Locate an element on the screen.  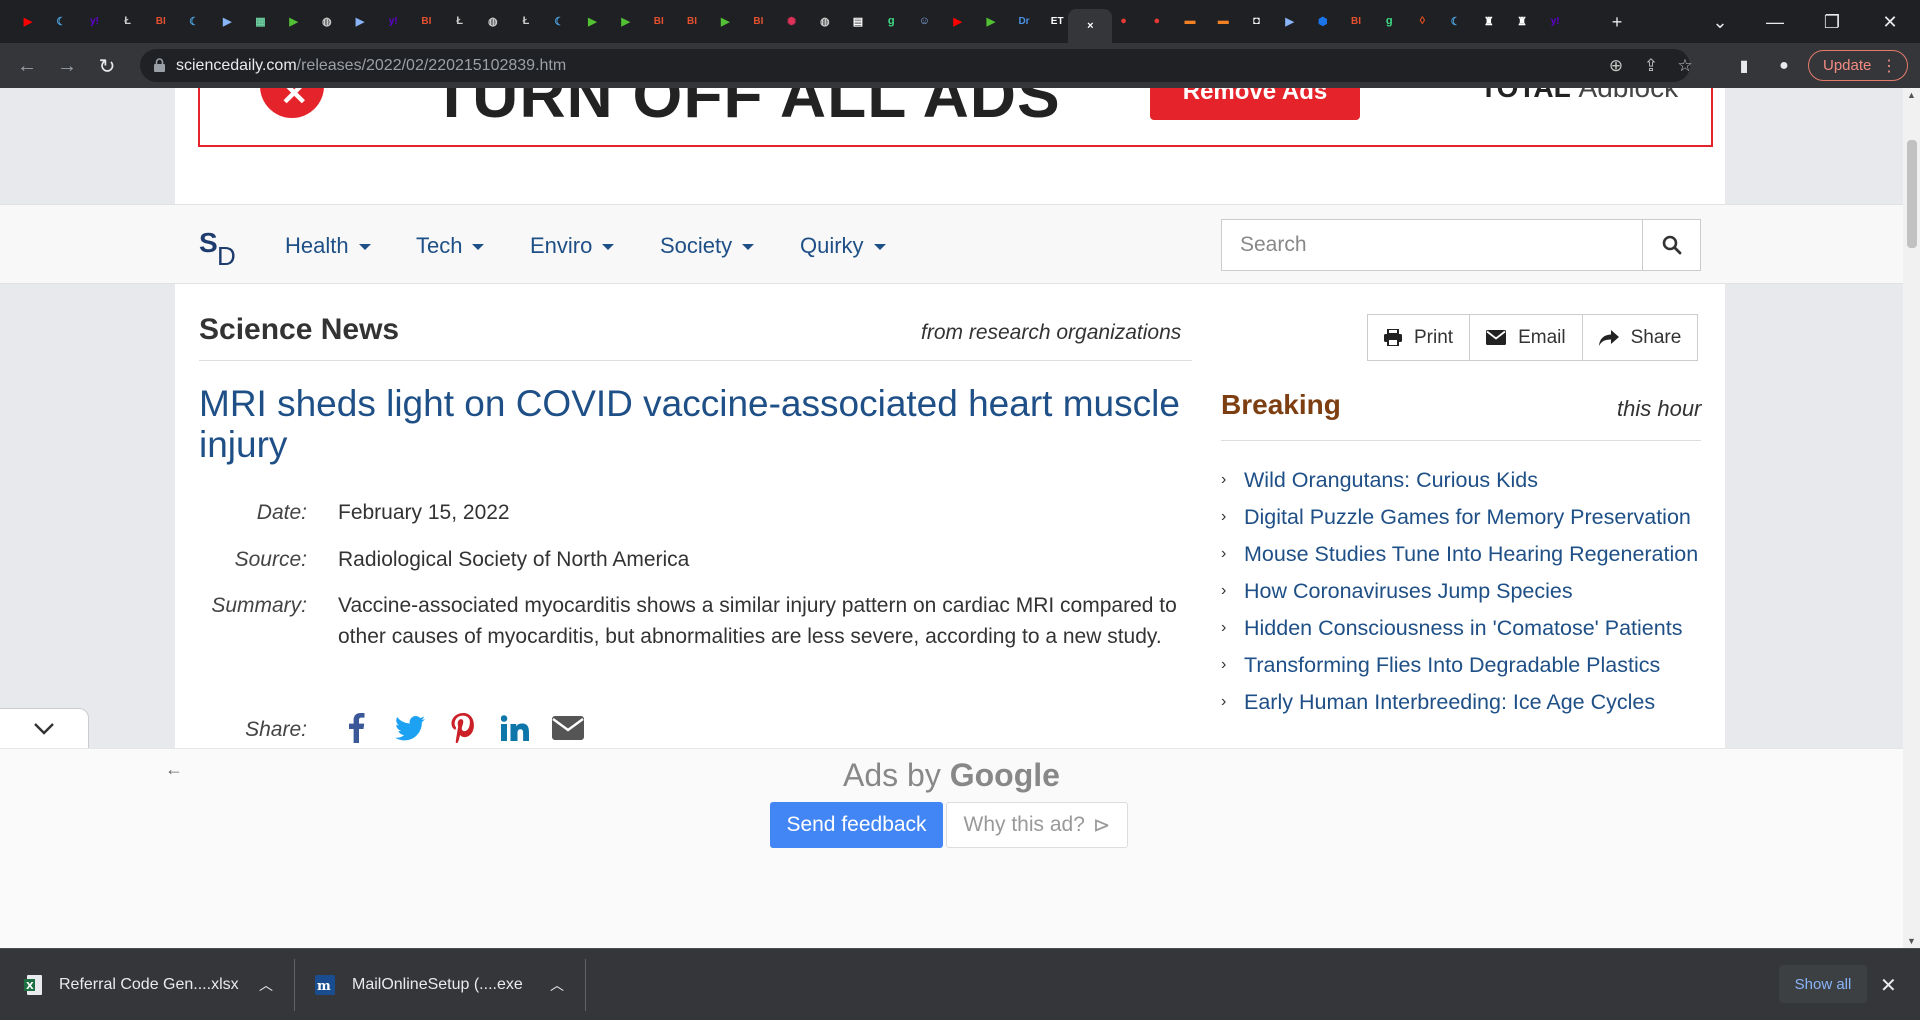
show-all-downloads-button: Show all is located at coordinates (1823, 984).